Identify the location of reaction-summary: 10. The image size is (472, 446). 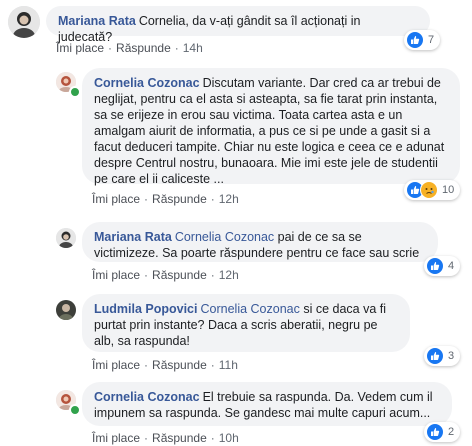
(432, 190).